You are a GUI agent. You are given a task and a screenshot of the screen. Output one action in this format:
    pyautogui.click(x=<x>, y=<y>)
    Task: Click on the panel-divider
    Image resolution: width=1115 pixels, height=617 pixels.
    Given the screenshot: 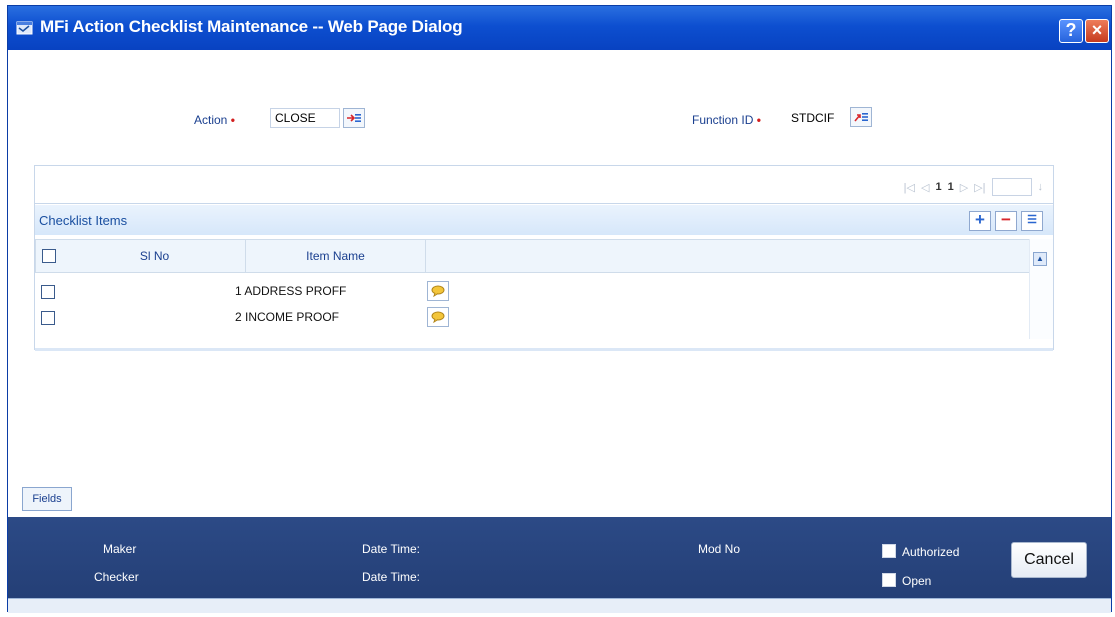 What is the action you would take?
    pyautogui.click(x=544, y=349)
    